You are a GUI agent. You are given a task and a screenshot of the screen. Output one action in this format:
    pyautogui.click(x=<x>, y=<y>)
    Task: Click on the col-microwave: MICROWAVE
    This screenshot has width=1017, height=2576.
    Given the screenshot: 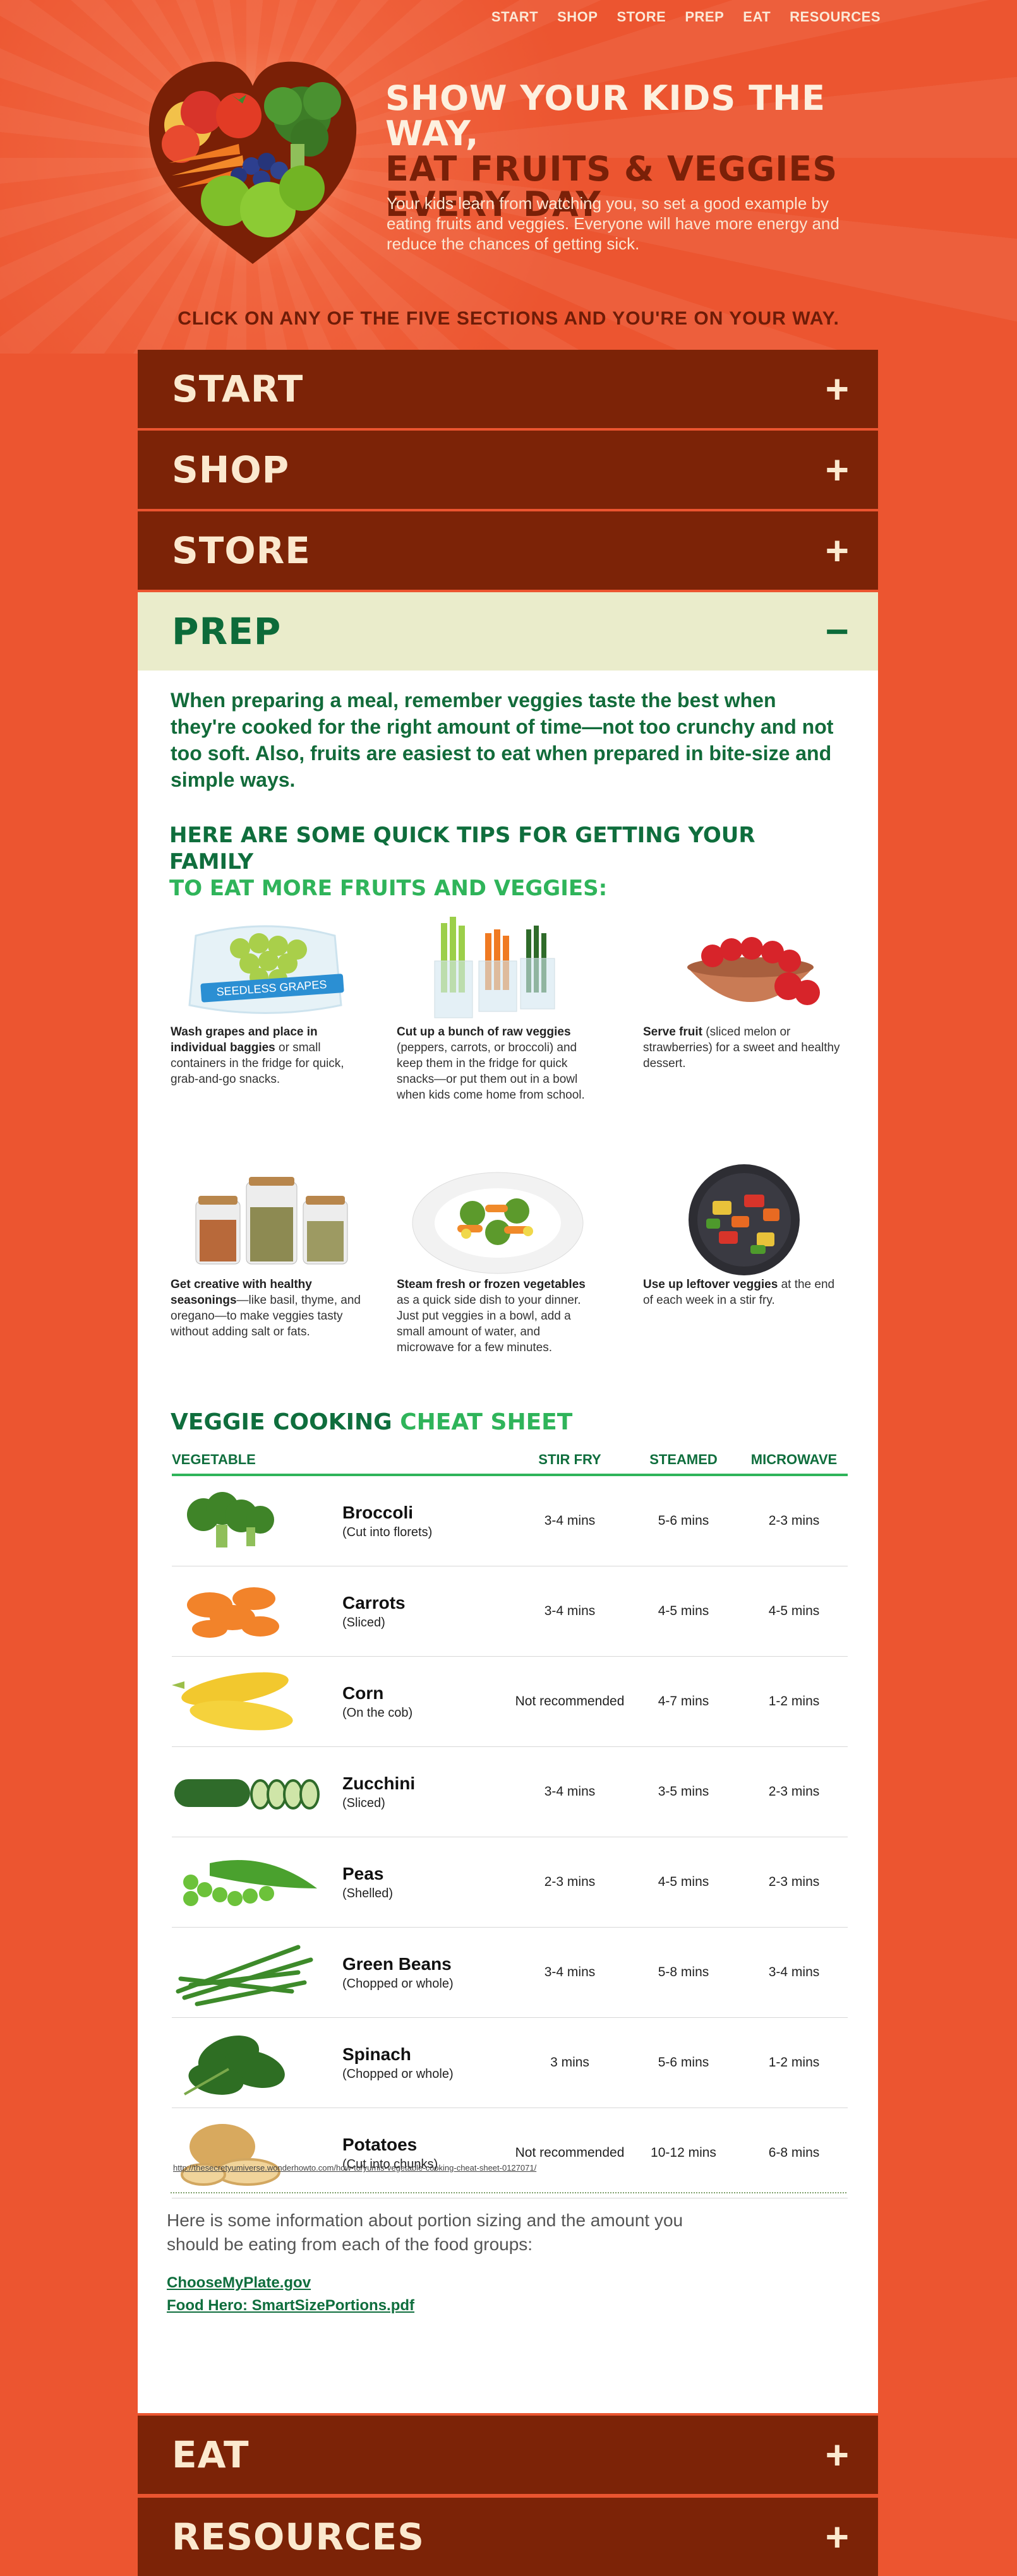 What is the action you would take?
    pyautogui.click(x=794, y=1459)
    